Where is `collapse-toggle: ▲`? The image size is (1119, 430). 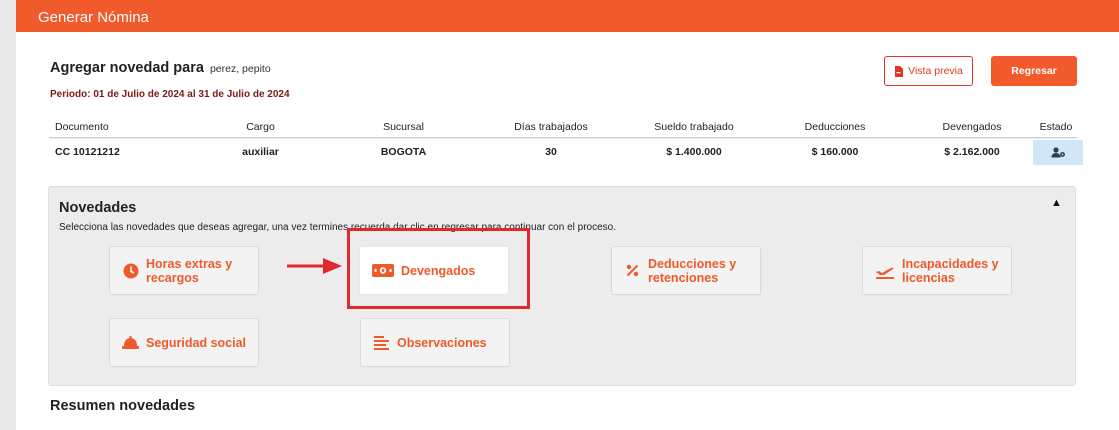 collapse-toggle: ▲ is located at coordinates (1056, 203).